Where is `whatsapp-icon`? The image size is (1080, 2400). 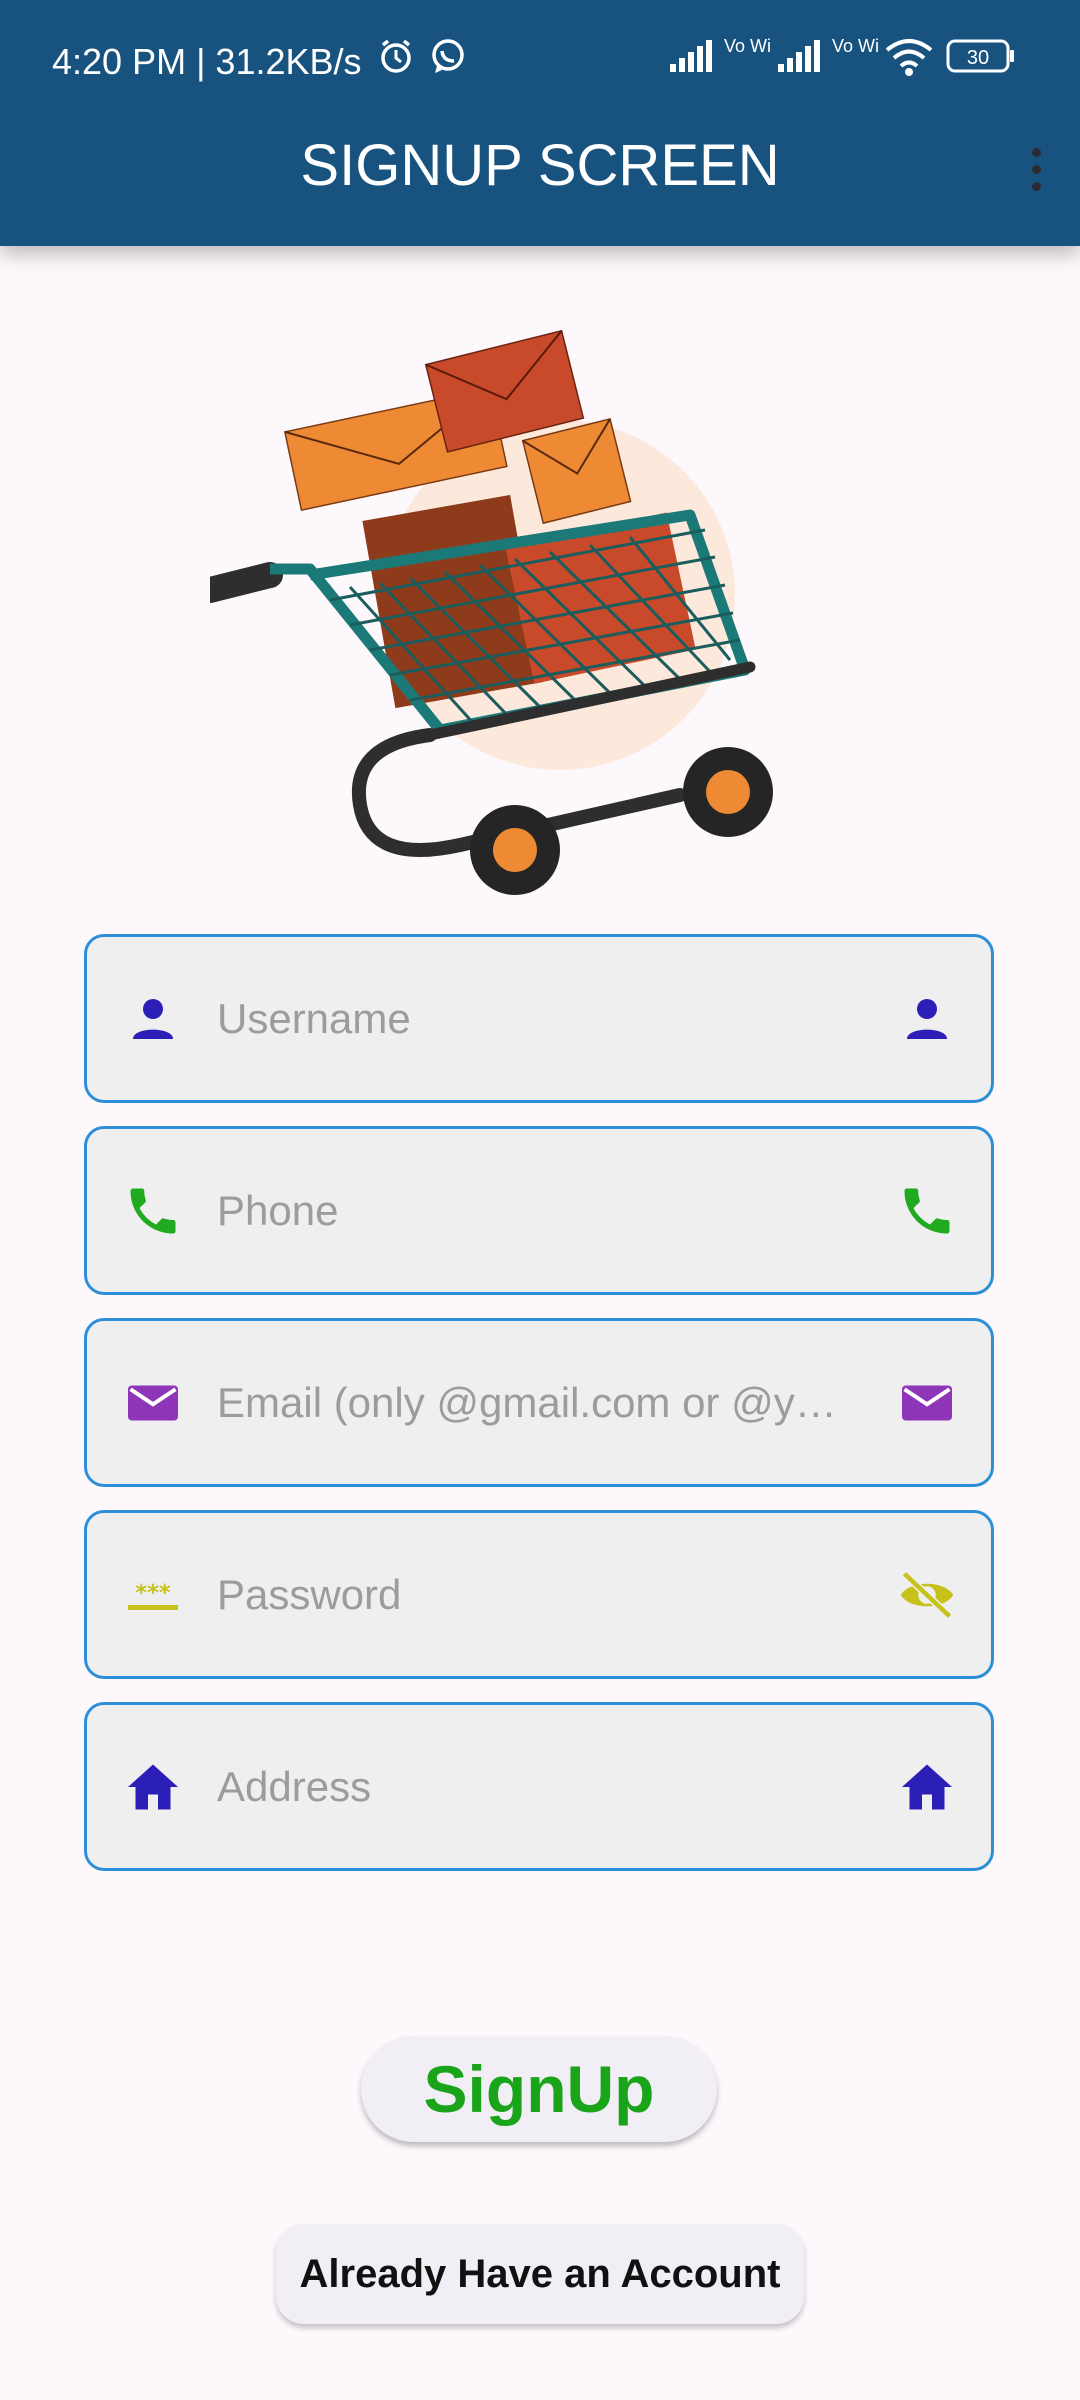
whatsapp-icon is located at coordinates (448, 56).